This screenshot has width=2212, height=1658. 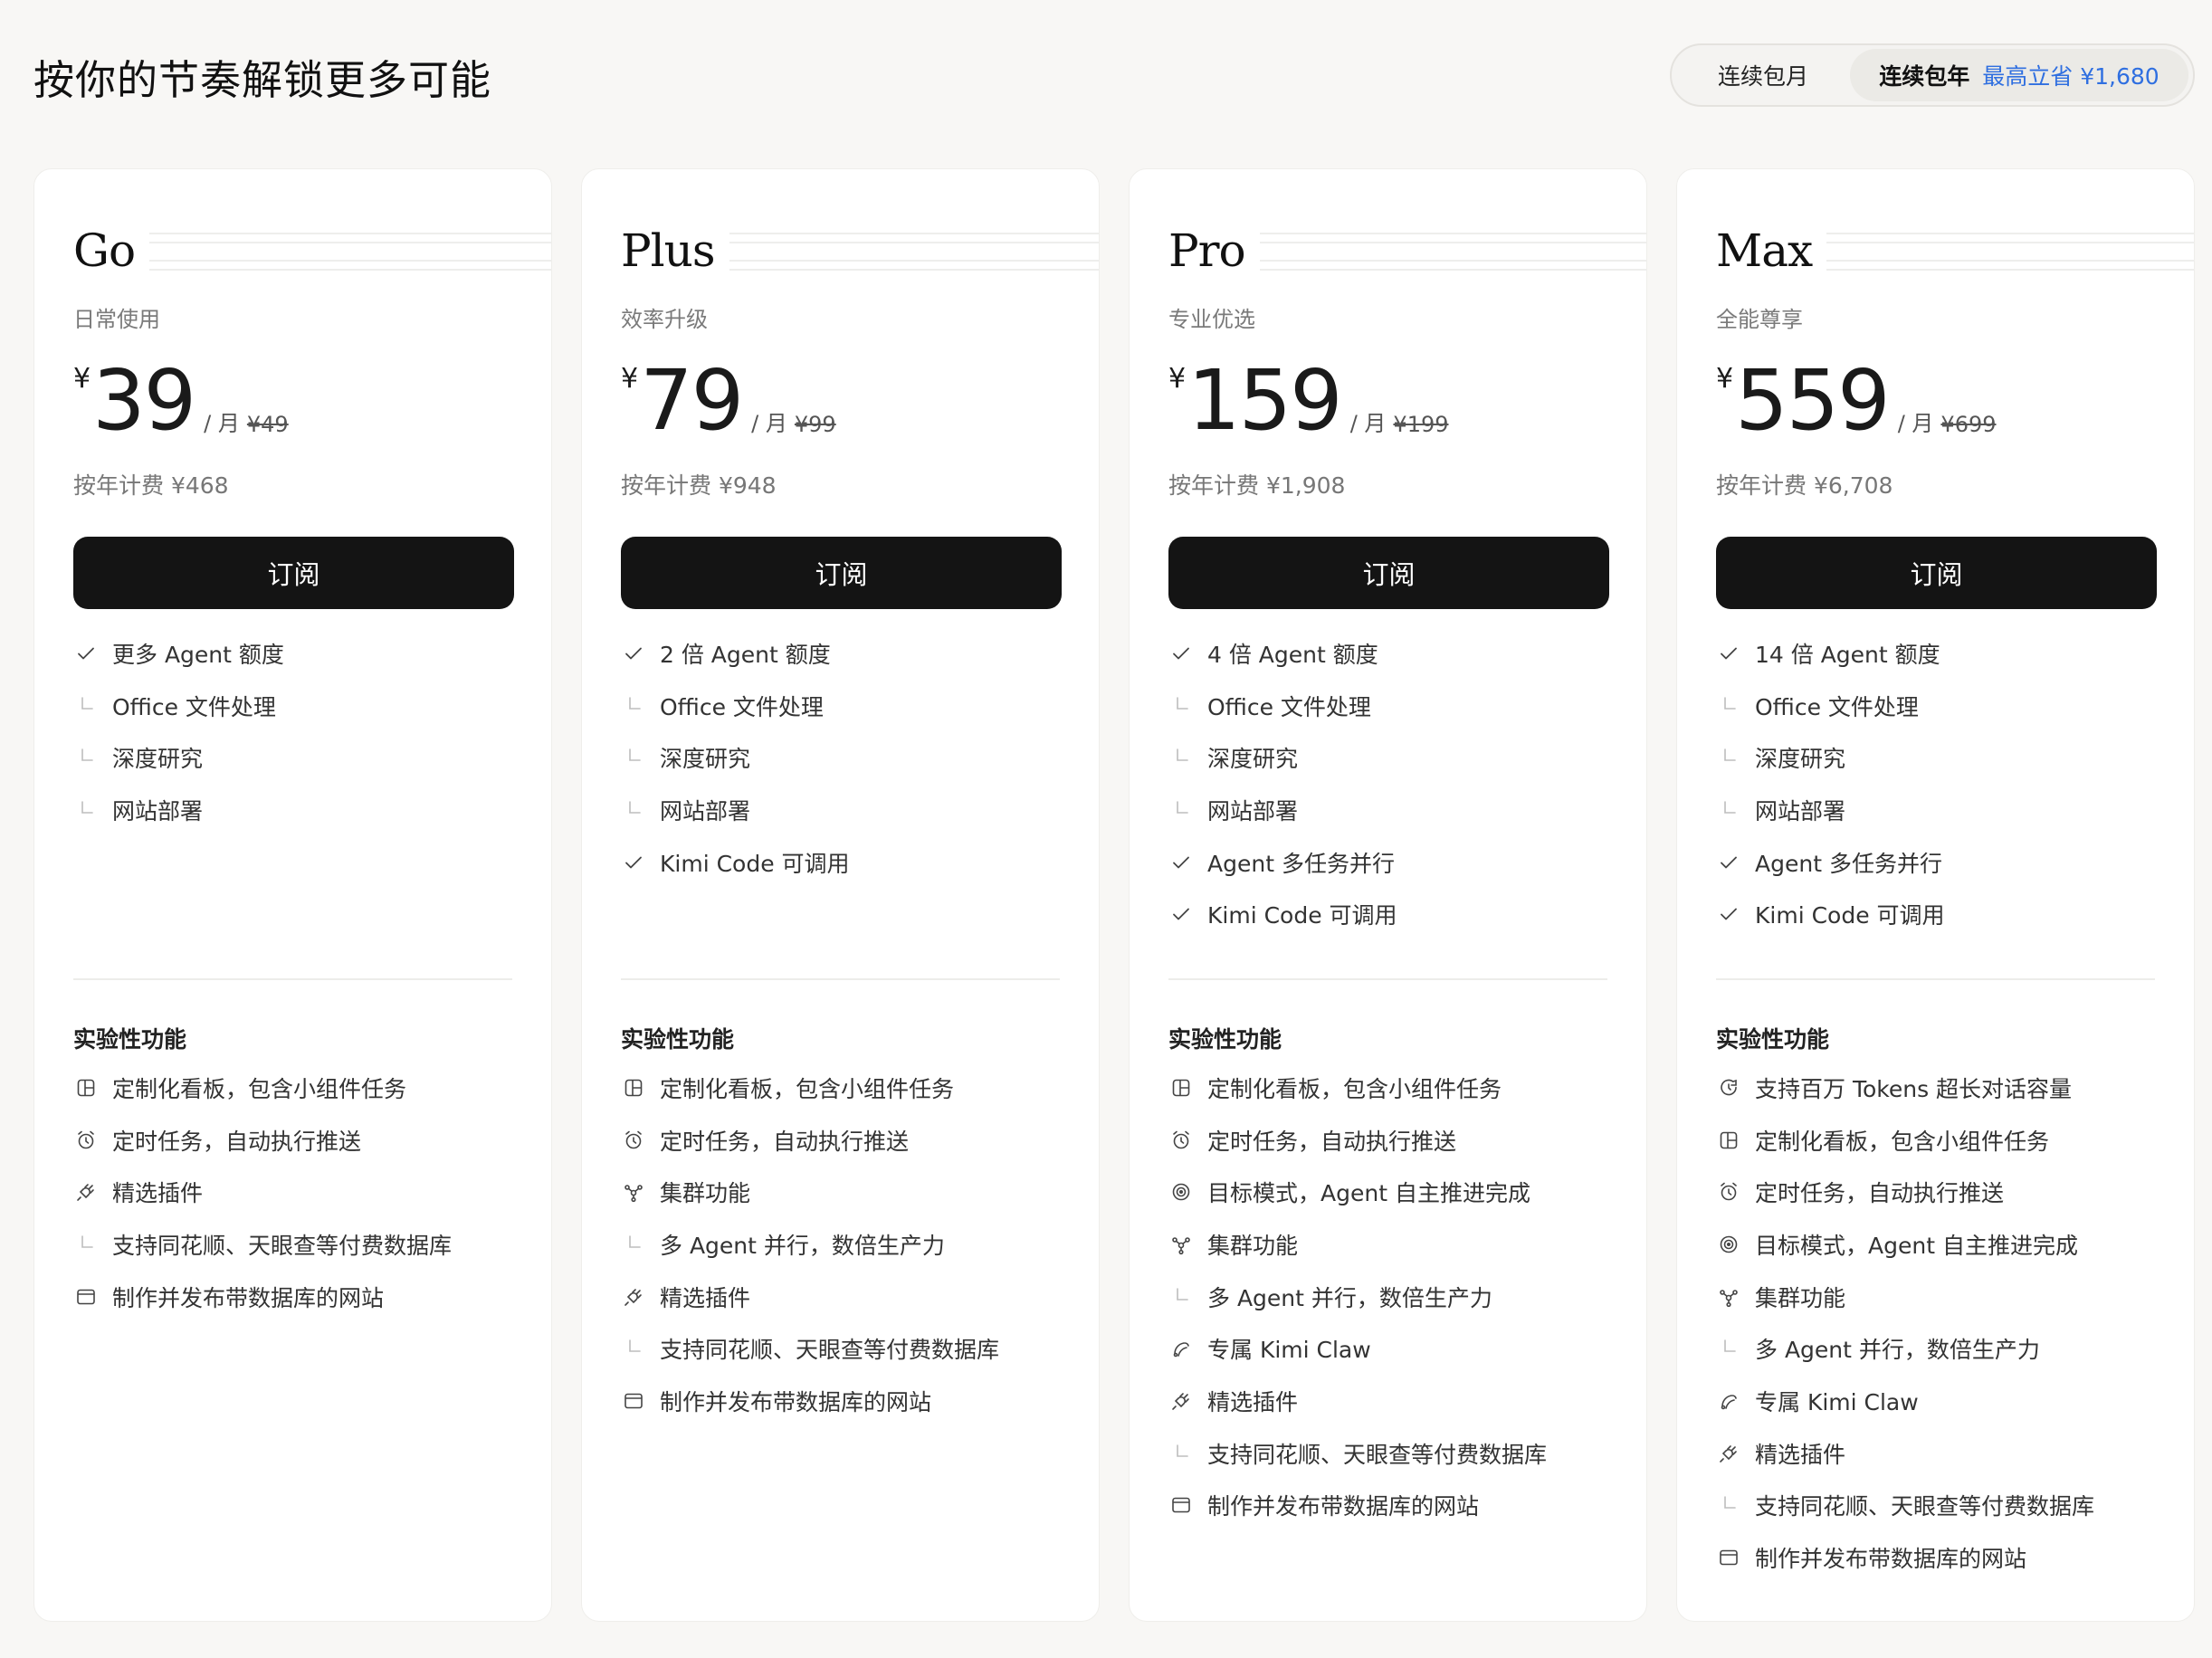 What do you see at coordinates (1850, 915) in the screenshot?
I see `feature-text: Kimi Code 可调用` at bounding box center [1850, 915].